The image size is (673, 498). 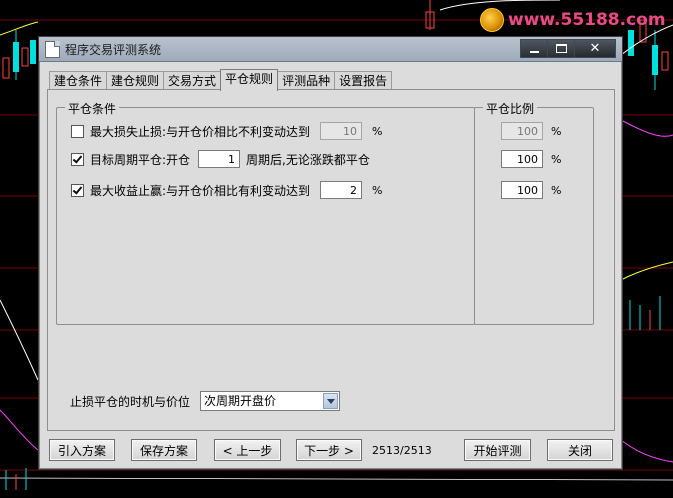 What do you see at coordinates (308, 159) in the screenshot?
I see `target-period-label-after: 周期后,无论涨跌都平仓` at bounding box center [308, 159].